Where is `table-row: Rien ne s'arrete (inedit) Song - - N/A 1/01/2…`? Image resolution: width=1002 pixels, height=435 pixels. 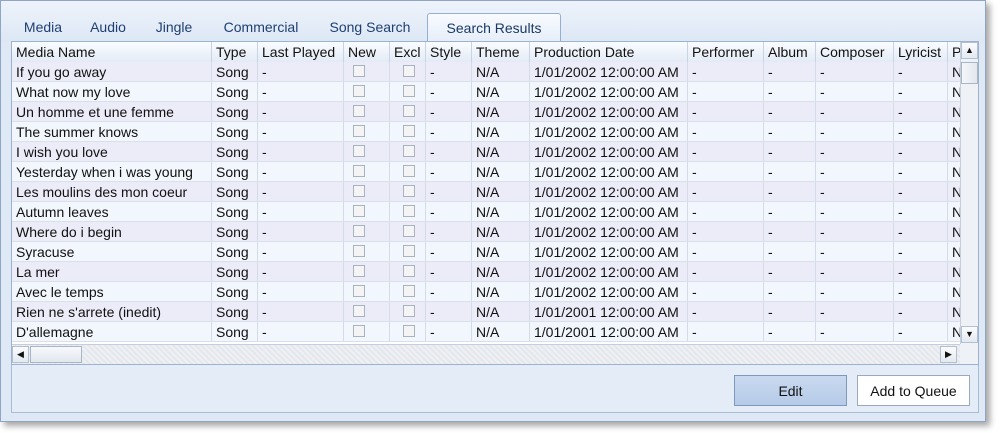 table-row: Rien ne s'arrete (inedit) Song - - N/A 1/01/2… is located at coordinates (486, 312).